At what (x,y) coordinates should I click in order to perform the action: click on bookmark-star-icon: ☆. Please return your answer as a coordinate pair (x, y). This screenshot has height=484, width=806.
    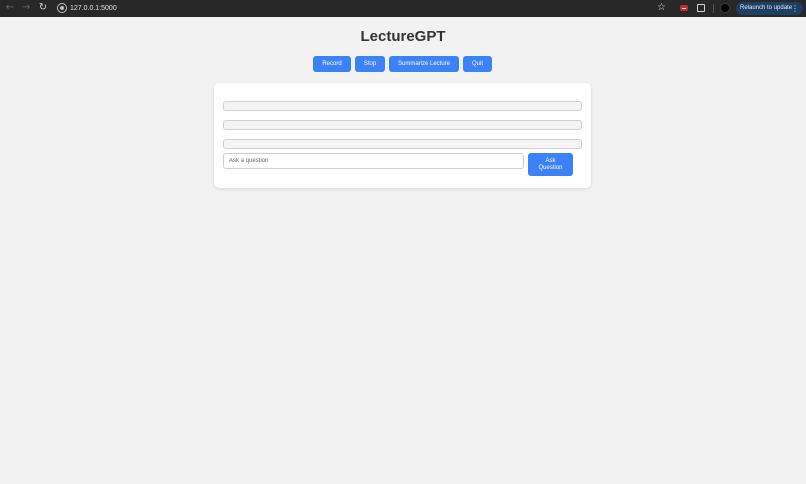
    Looking at the image, I should click on (661, 8).